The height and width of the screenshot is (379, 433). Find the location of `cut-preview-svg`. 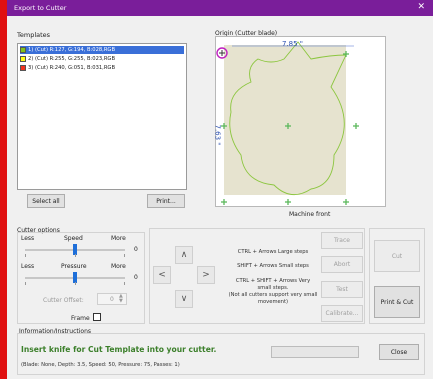

cut-preview-svg is located at coordinates (287, 123).